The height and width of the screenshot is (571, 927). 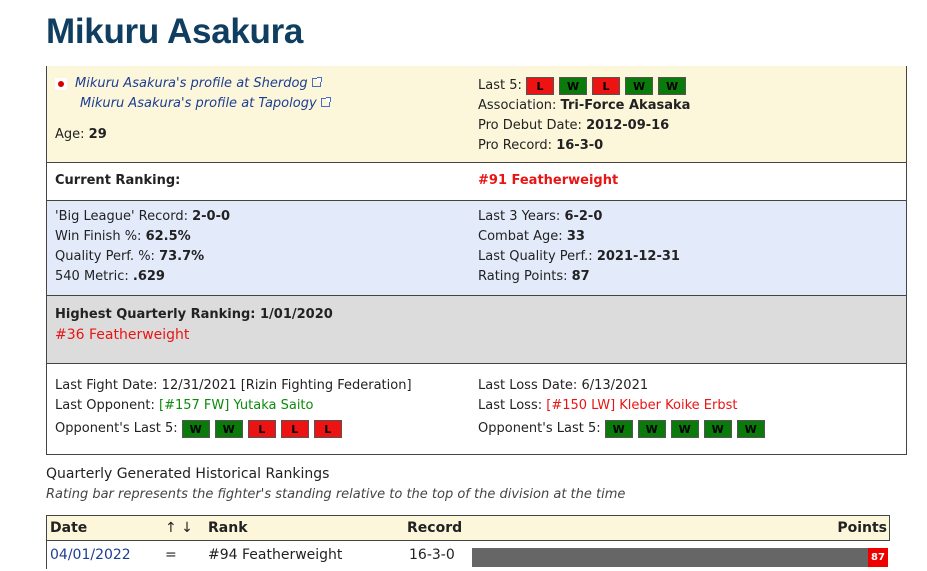 I want to click on row-rank: #94 Featherweight, so click(x=275, y=555).